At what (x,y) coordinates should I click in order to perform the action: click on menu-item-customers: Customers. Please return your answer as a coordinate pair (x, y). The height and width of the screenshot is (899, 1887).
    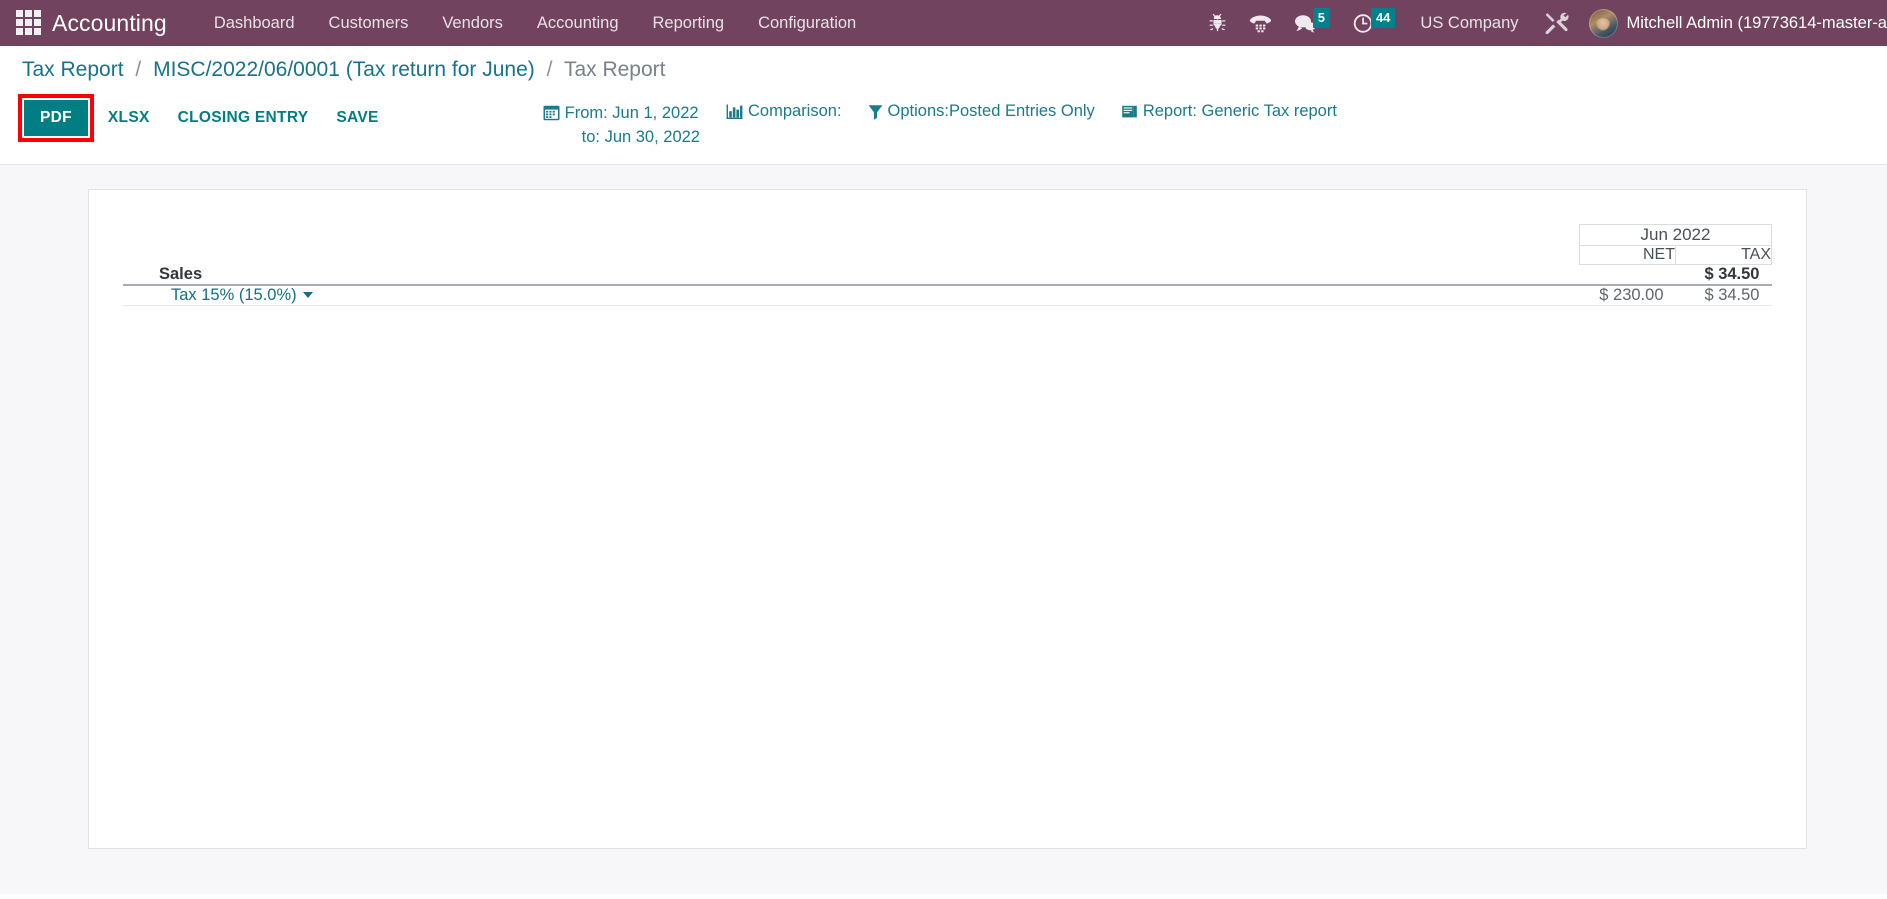
    Looking at the image, I should click on (369, 23).